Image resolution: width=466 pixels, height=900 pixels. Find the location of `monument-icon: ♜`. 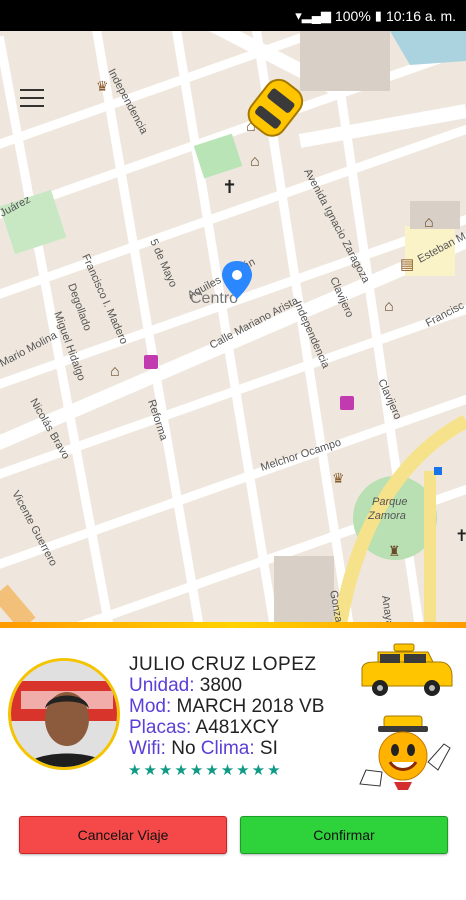

monument-icon: ♜ is located at coordinates (394, 551).